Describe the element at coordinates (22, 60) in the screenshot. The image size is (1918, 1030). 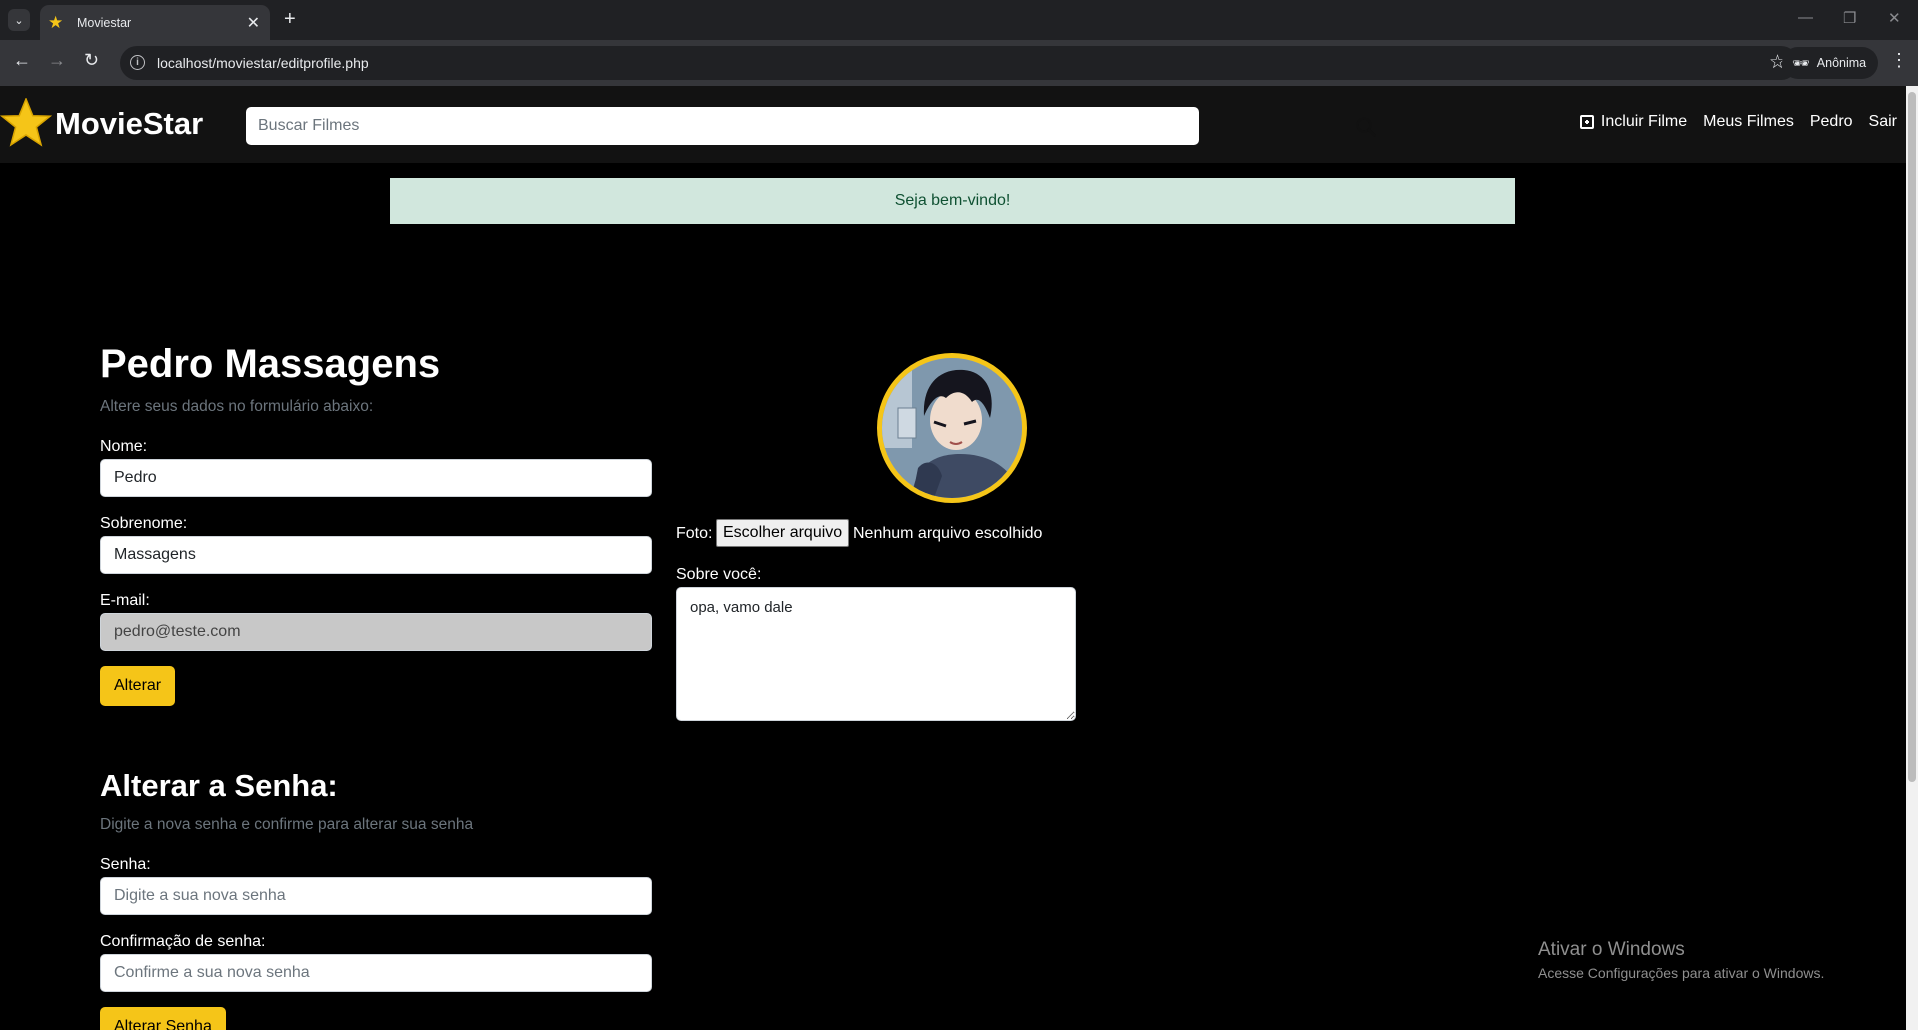
I see `back-icon: ←` at that location.